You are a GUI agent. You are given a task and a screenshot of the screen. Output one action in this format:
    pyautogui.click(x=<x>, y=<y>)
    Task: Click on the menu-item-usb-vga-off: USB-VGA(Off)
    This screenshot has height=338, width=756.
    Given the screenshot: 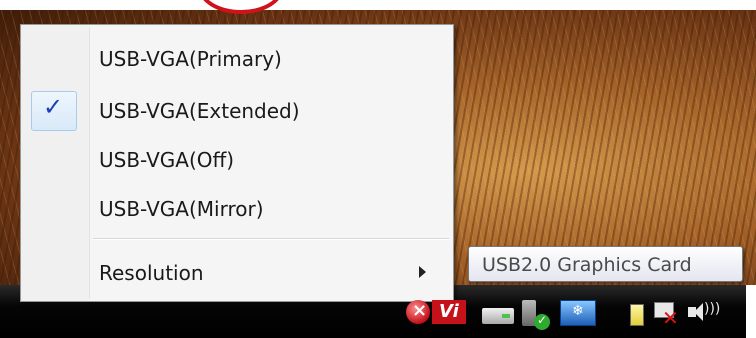 What is the action you would take?
    pyautogui.click(x=237, y=159)
    